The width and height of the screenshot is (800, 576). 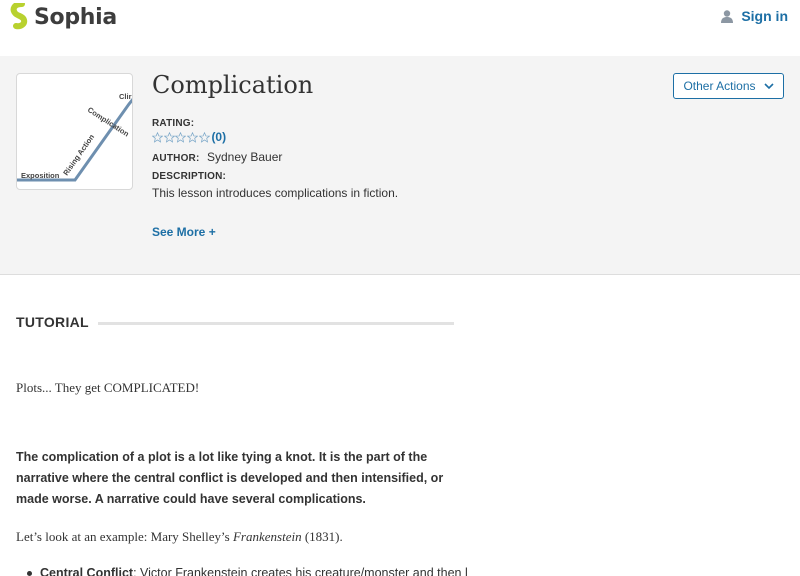 I want to click on sophia-logo-icon, so click(x=19, y=16).